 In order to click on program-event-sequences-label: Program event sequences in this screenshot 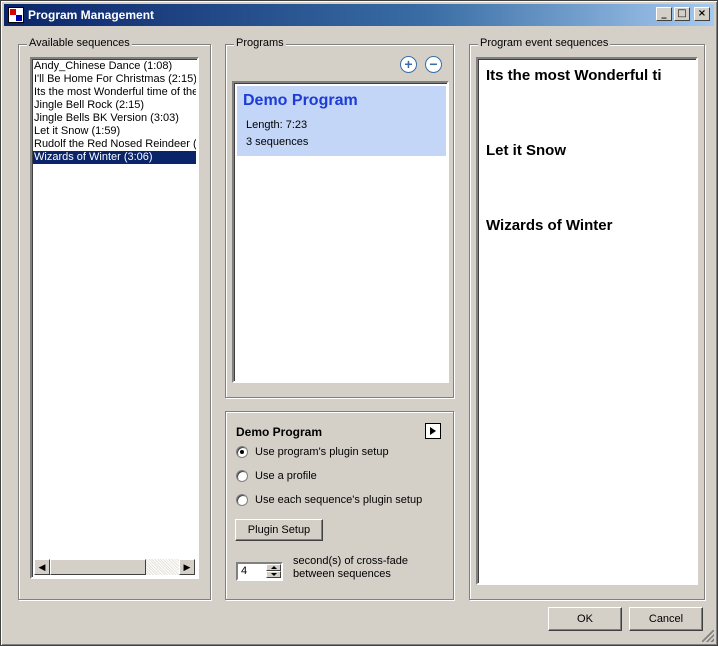, I will do `click(544, 43)`.